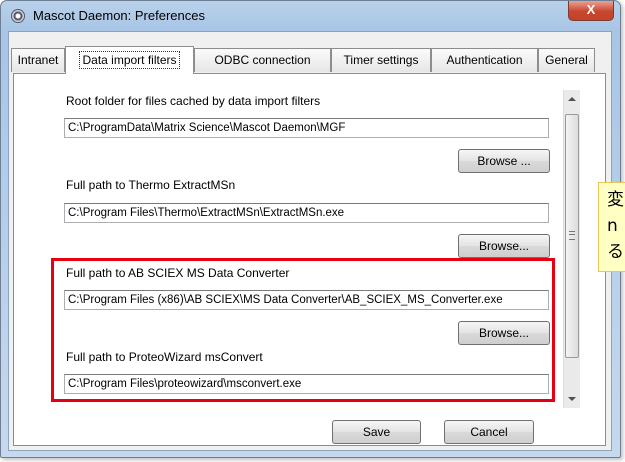  I want to click on close-button: X, so click(591, 11).